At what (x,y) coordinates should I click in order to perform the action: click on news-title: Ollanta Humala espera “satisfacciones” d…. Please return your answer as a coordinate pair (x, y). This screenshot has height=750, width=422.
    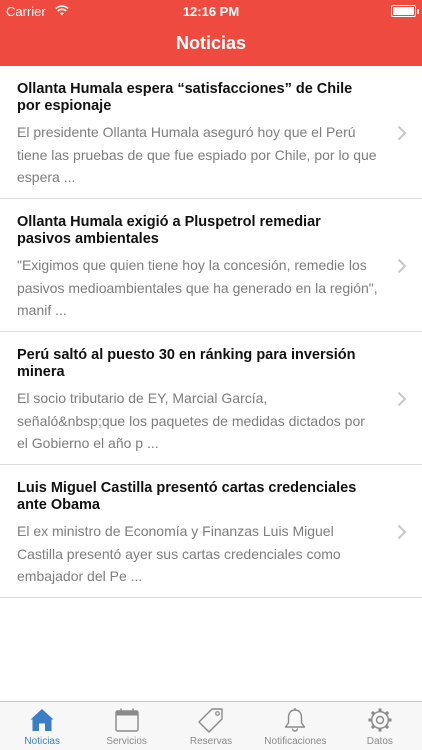
    Looking at the image, I should click on (185, 97).